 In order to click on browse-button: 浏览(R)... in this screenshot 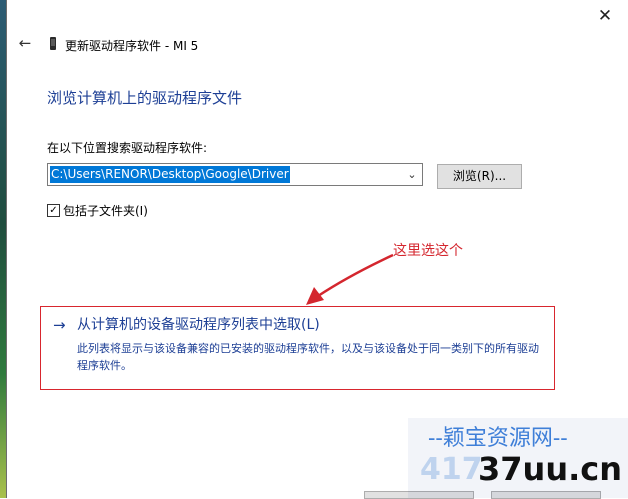, I will do `click(479, 176)`.